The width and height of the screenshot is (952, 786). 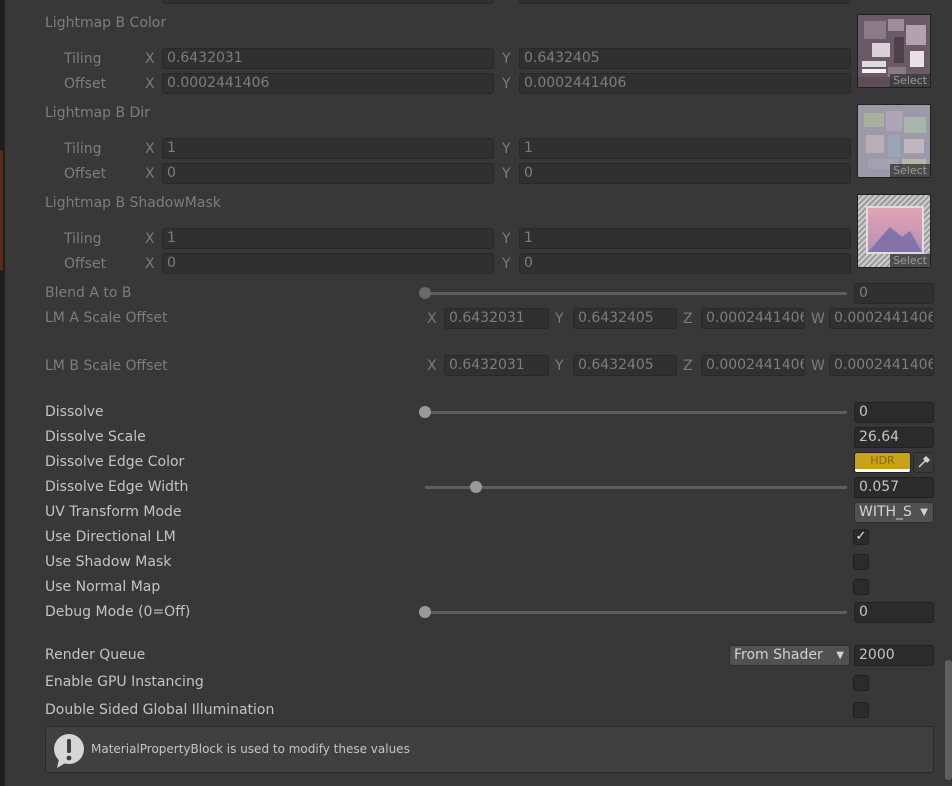 I want to click on lightmap-b-color-texture-slot: Select, so click(x=894, y=51).